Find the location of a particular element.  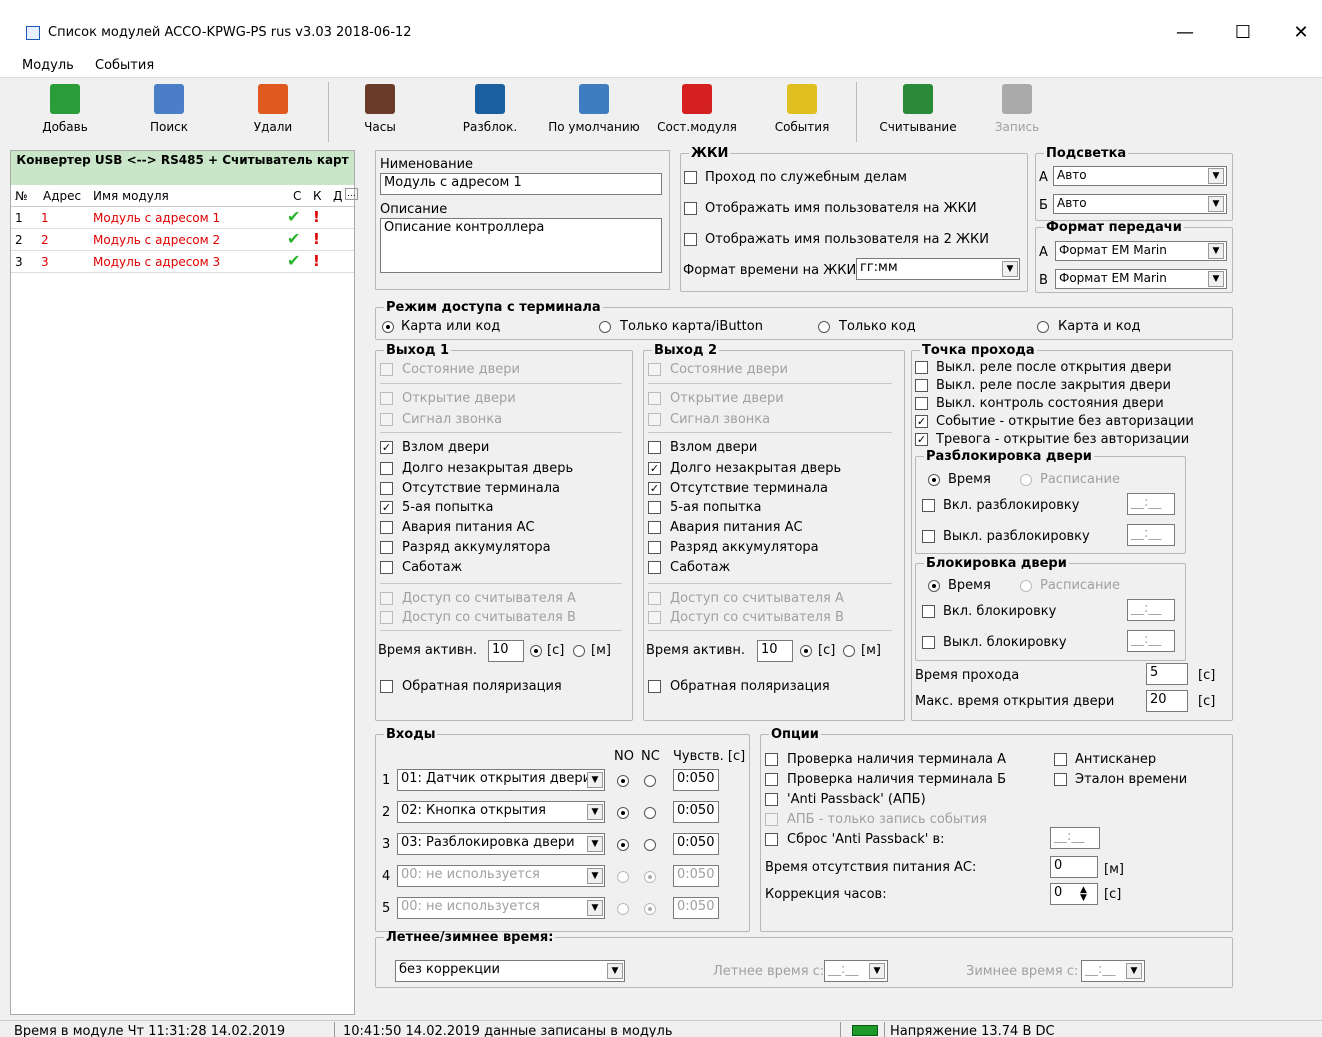

option-antiscanner-checkbox is located at coordinates (1060, 759).